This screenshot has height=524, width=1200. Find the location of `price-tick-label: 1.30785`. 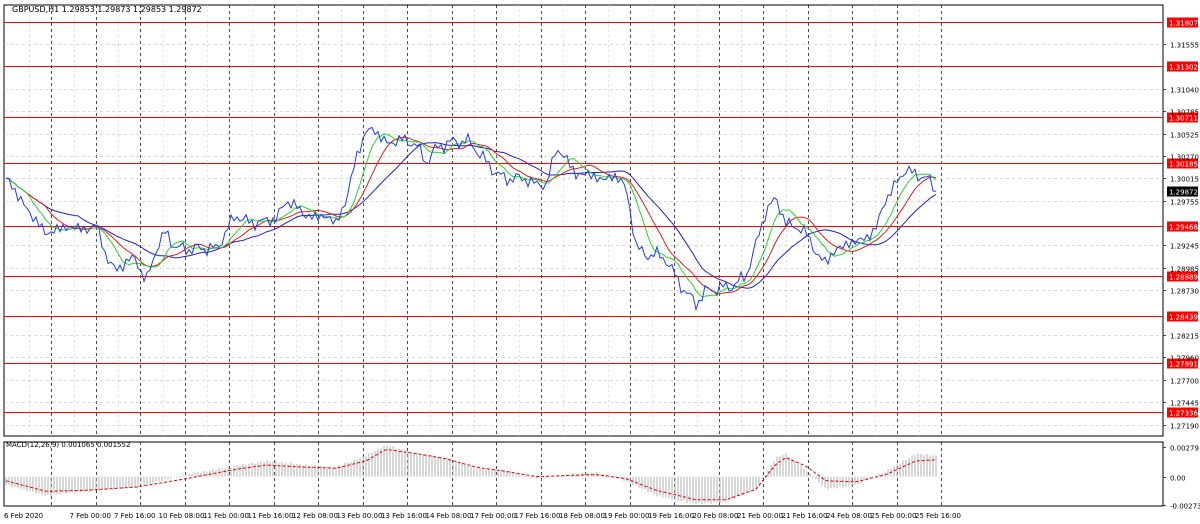

price-tick-label: 1.30785 is located at coordinates (1184, 113).